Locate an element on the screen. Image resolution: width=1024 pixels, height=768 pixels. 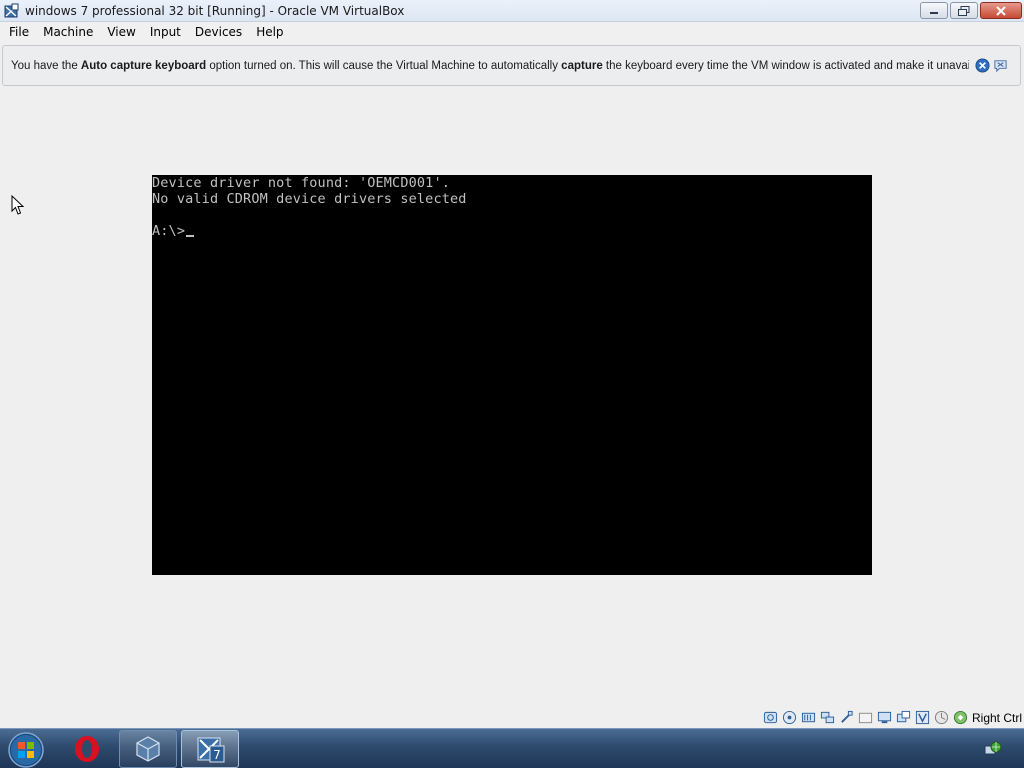
restore-button is located at coordinates (964, 10).